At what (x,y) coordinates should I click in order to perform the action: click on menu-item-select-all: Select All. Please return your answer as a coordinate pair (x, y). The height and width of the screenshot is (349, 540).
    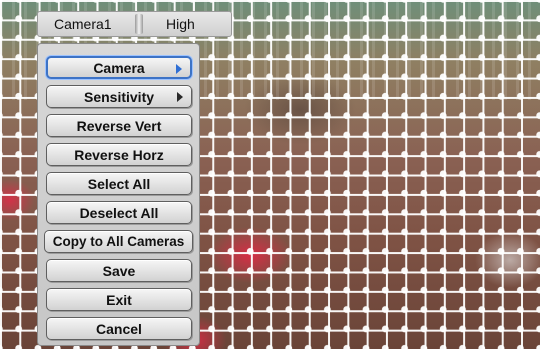
    Looking at the image, I should click on (119, 183).